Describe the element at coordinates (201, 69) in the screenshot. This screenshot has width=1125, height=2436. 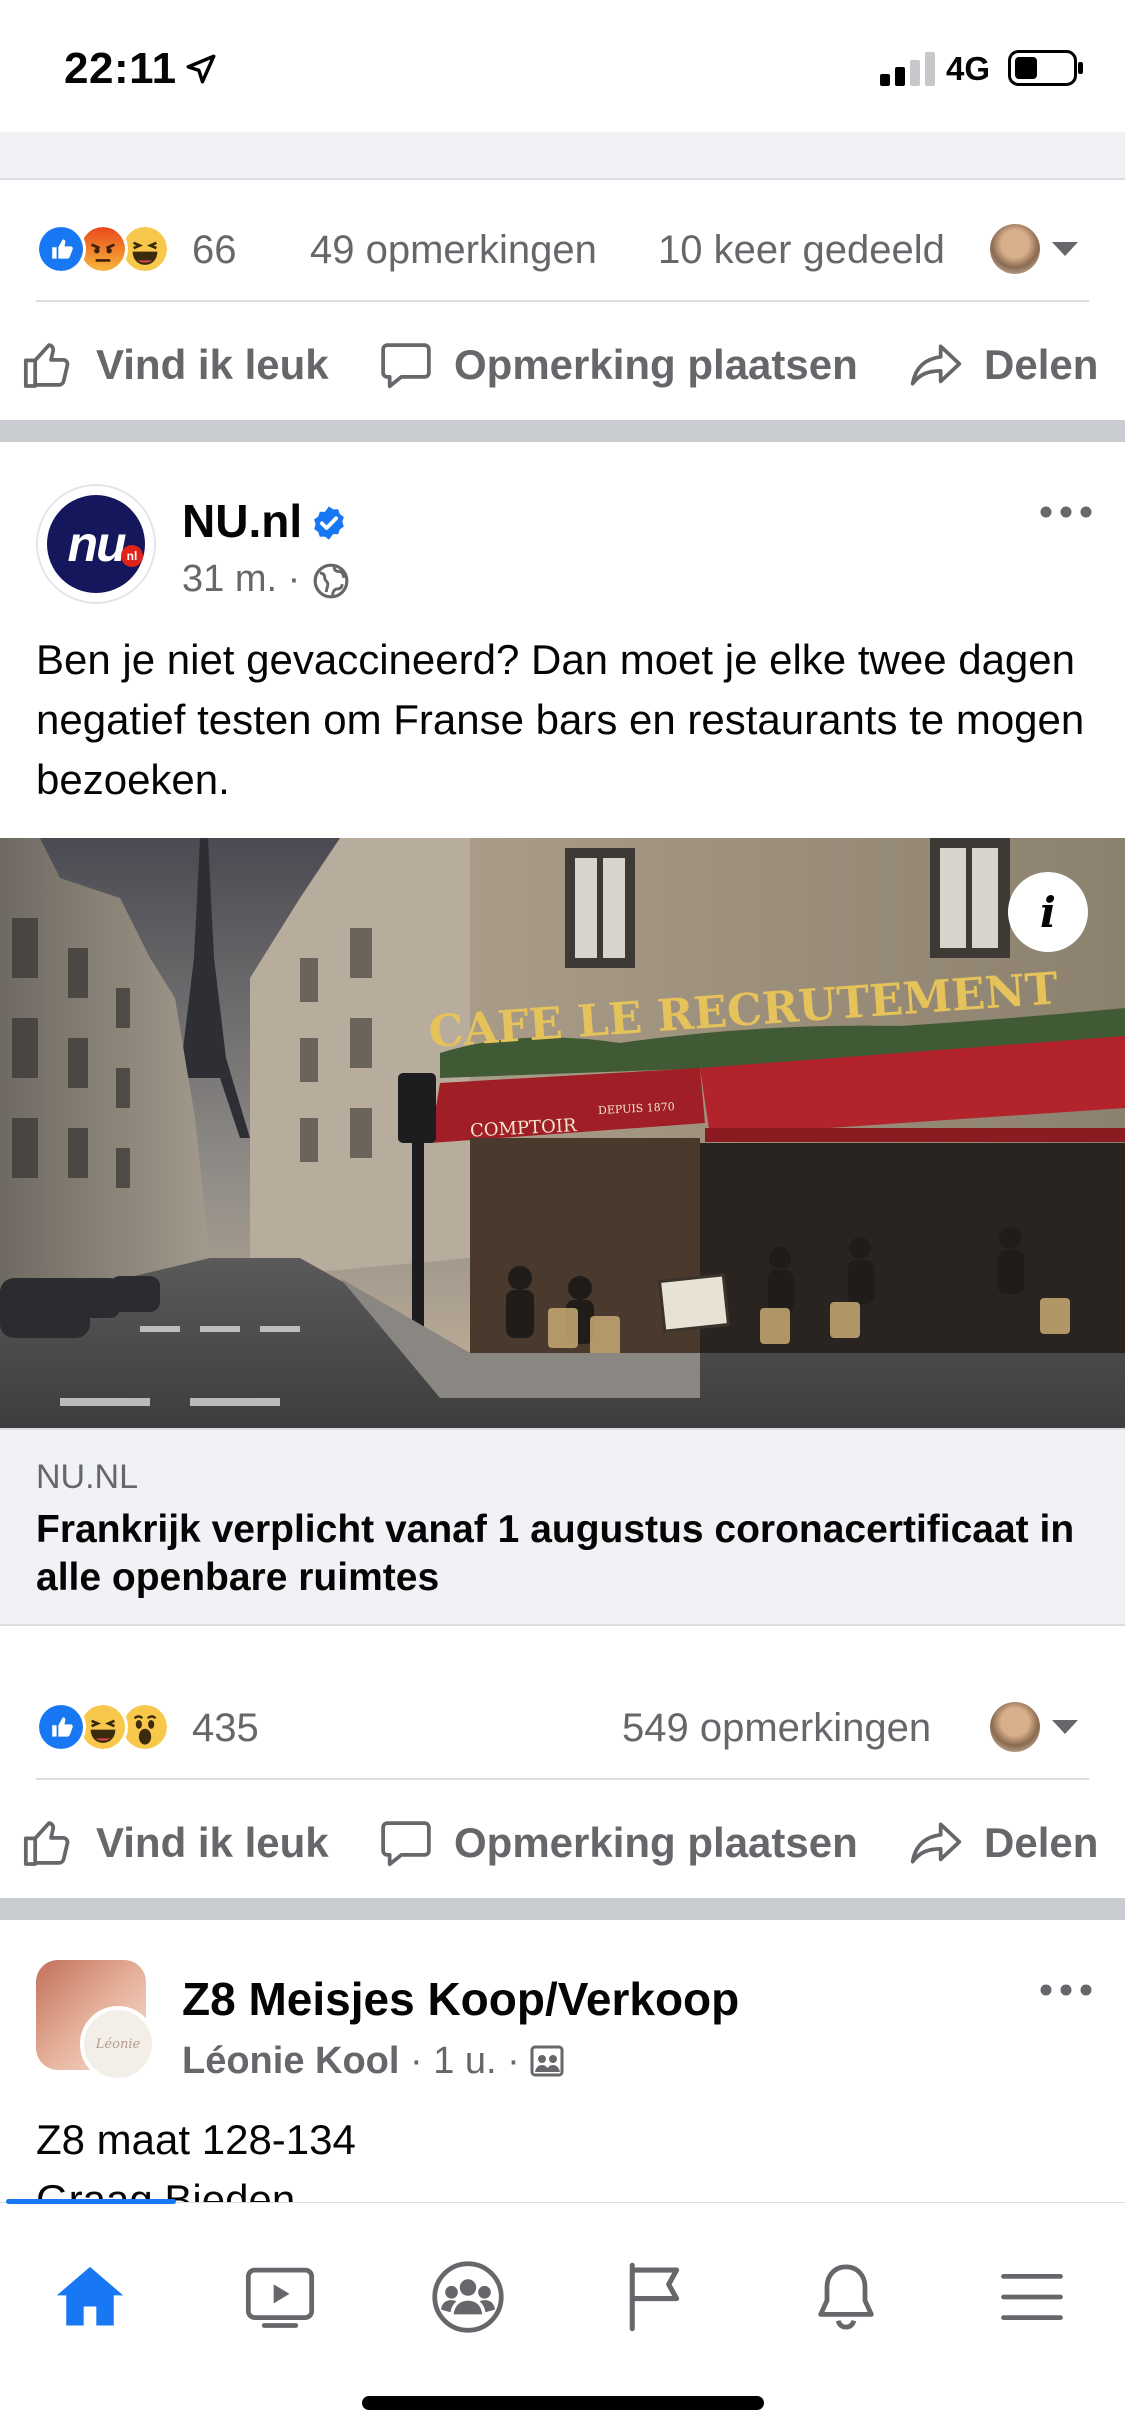
I see `location-arrow-icon` at that location.